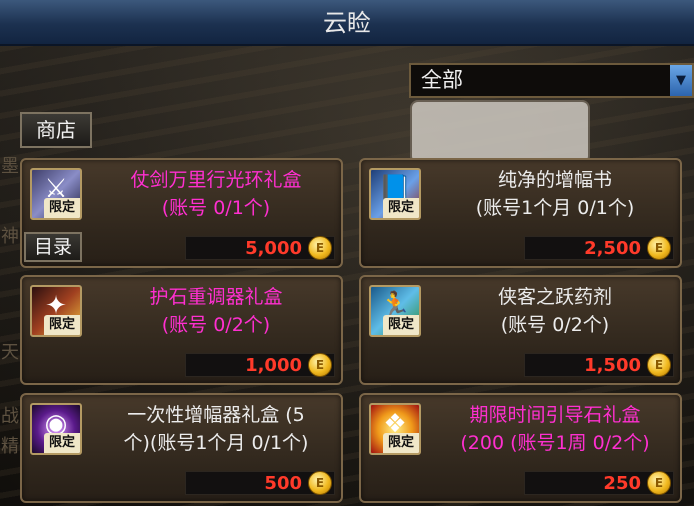 The width and height of the screenshot is (694, 506). I want to click on item-icon: ◉ 限定, so click(56, 429).